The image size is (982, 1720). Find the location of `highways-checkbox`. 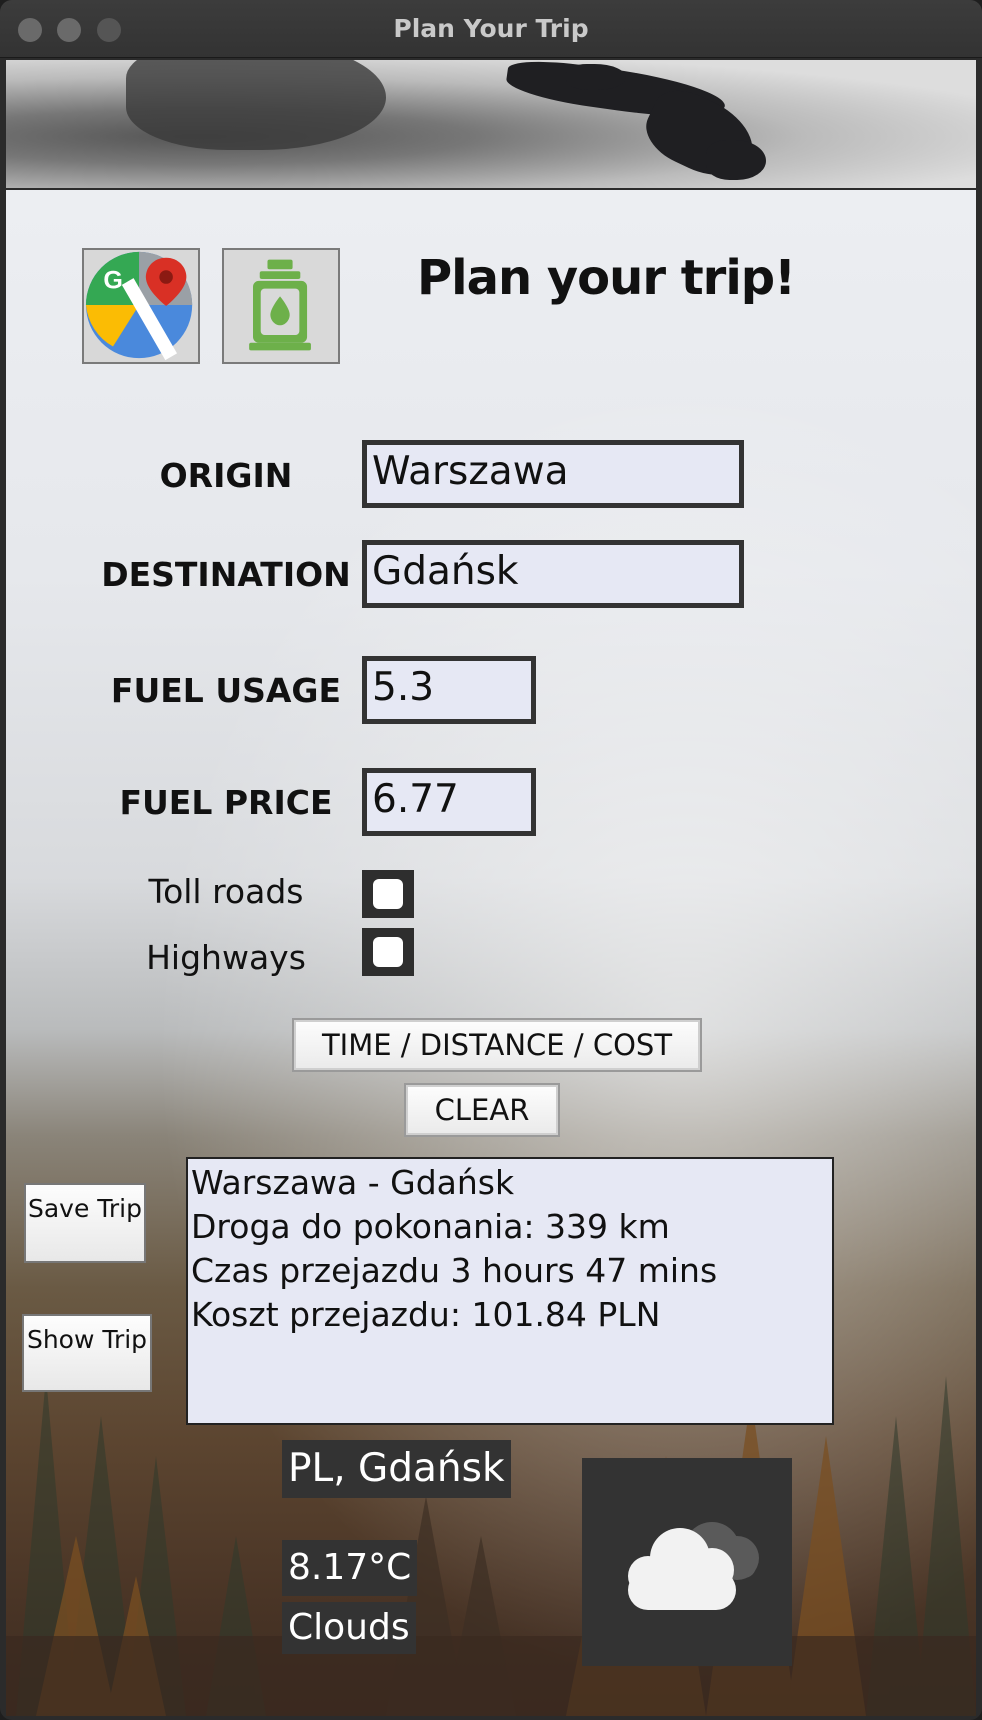

highways-checkbox is located at coordinates (388, 952).